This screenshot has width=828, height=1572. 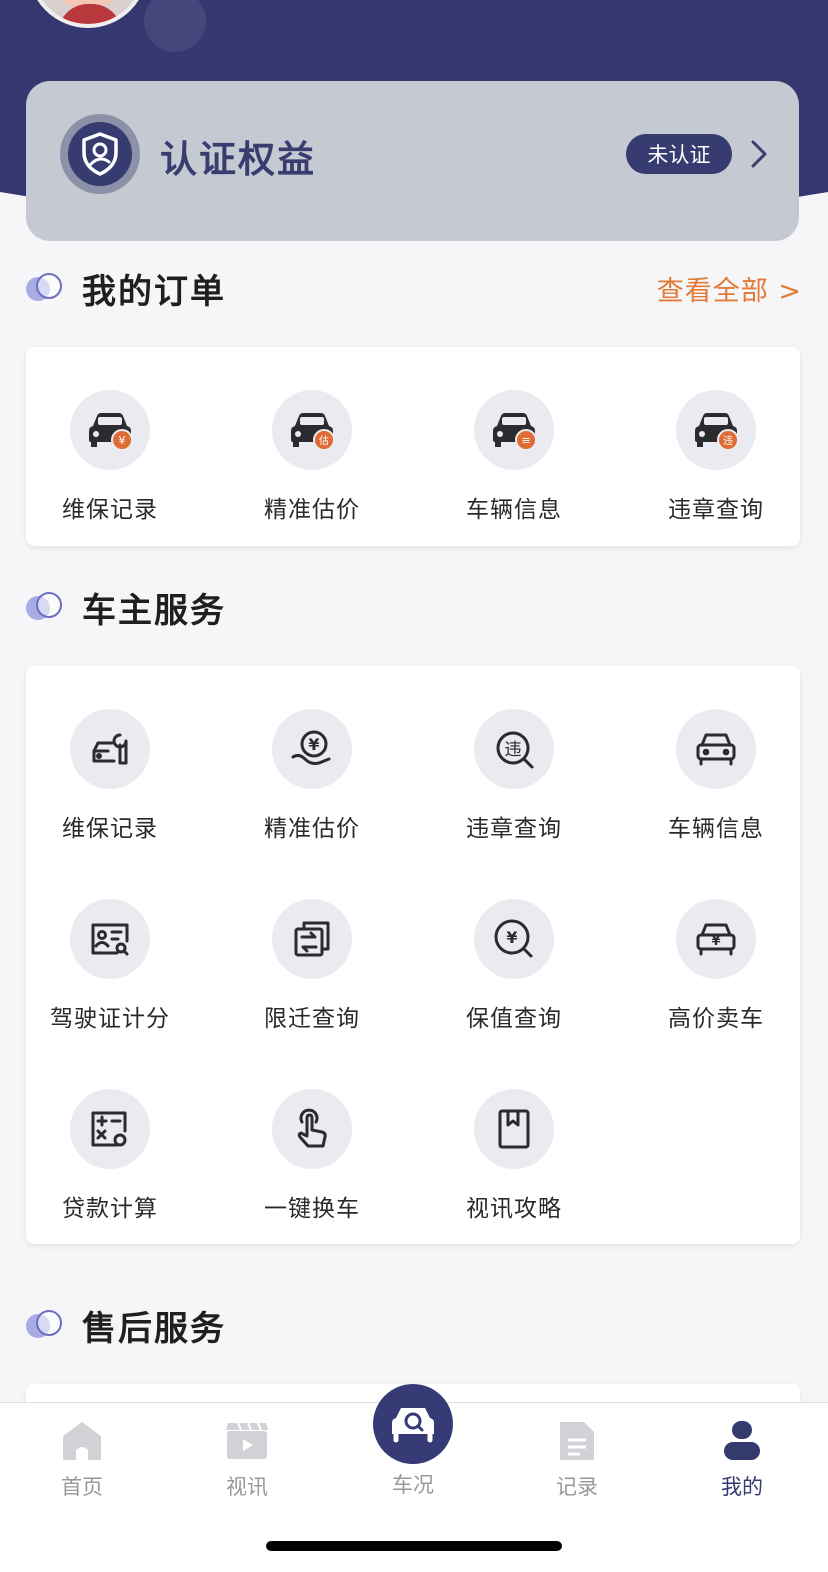 What do you see at coordinates (577, 1487) in the screenshot?
I see `tab-label: 记录` at bounding box center [577, 1487].